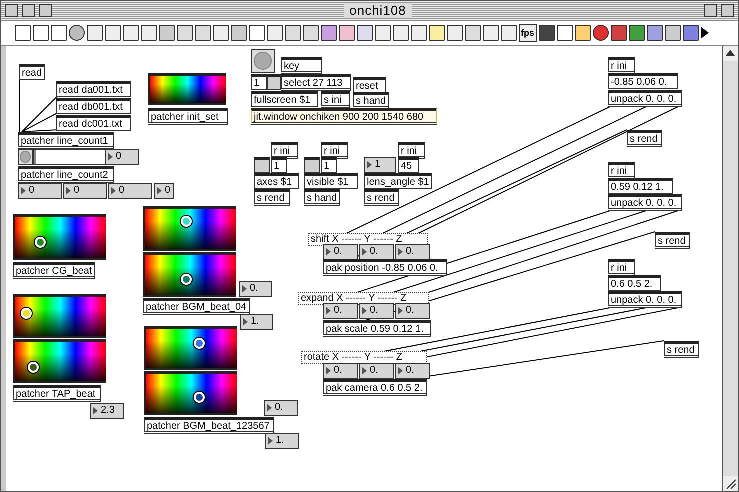 This screenshot has height=492, width=739. Describe the element at coordinates (643, 81) in the screenshot. I see `message-box: -0.85 0.06 0.` at that location.